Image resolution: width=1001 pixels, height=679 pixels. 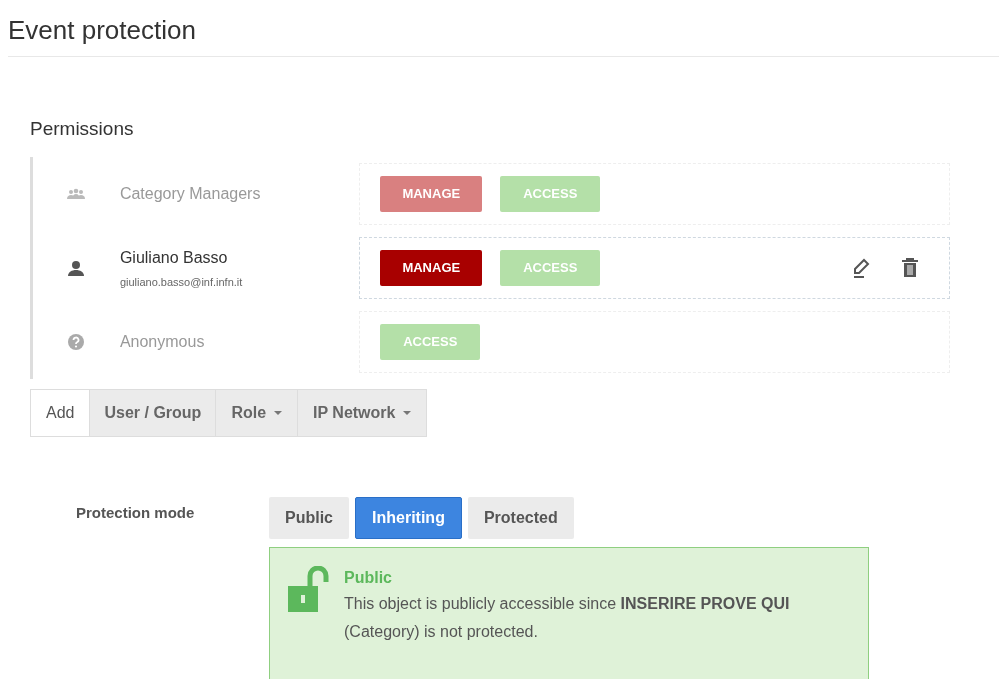 I want to click on trash-icon, so click(x=910, y=268).